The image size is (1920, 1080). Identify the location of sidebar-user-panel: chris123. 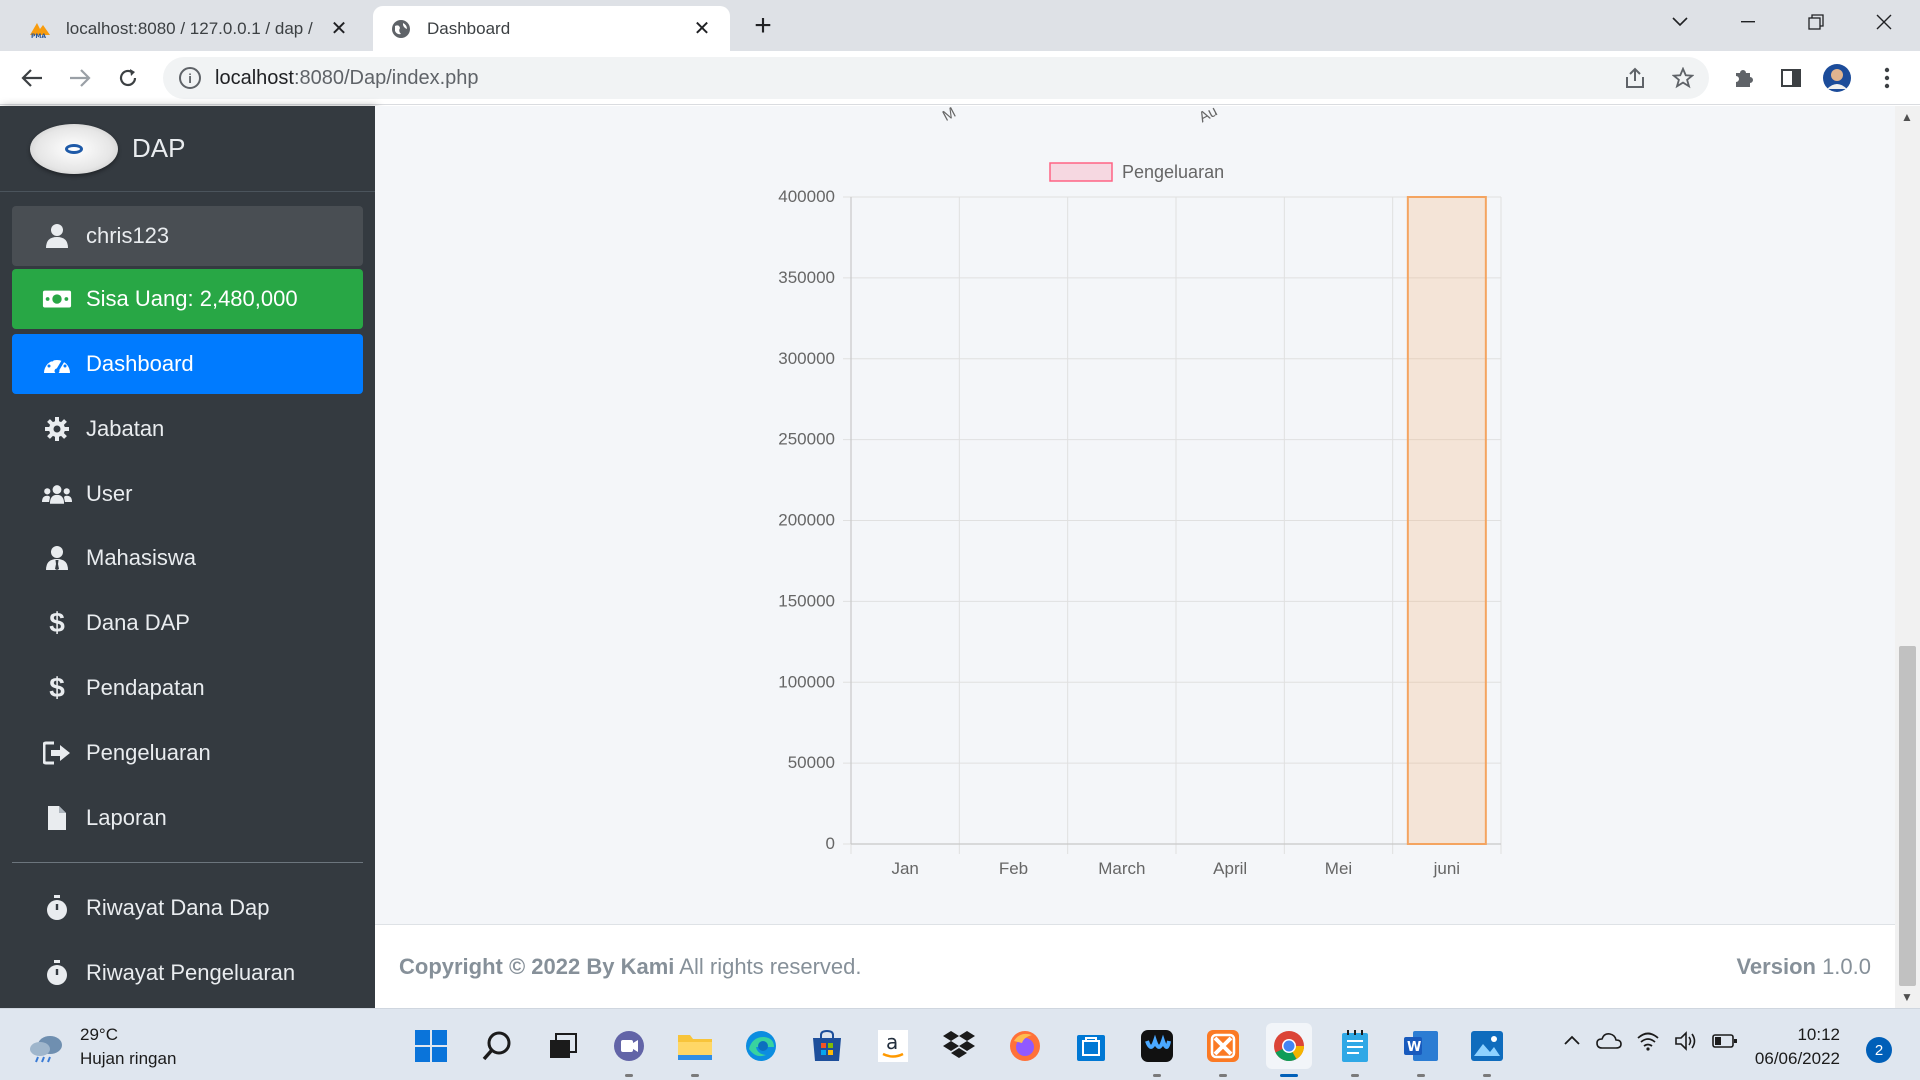
(187, 236).